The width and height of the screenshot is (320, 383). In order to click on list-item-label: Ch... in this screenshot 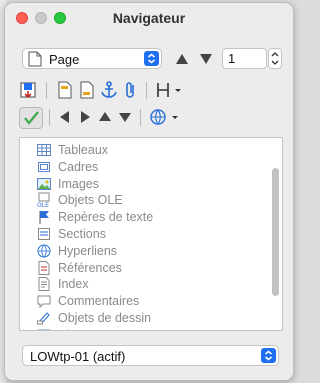, I will do `click(71, 329)`.